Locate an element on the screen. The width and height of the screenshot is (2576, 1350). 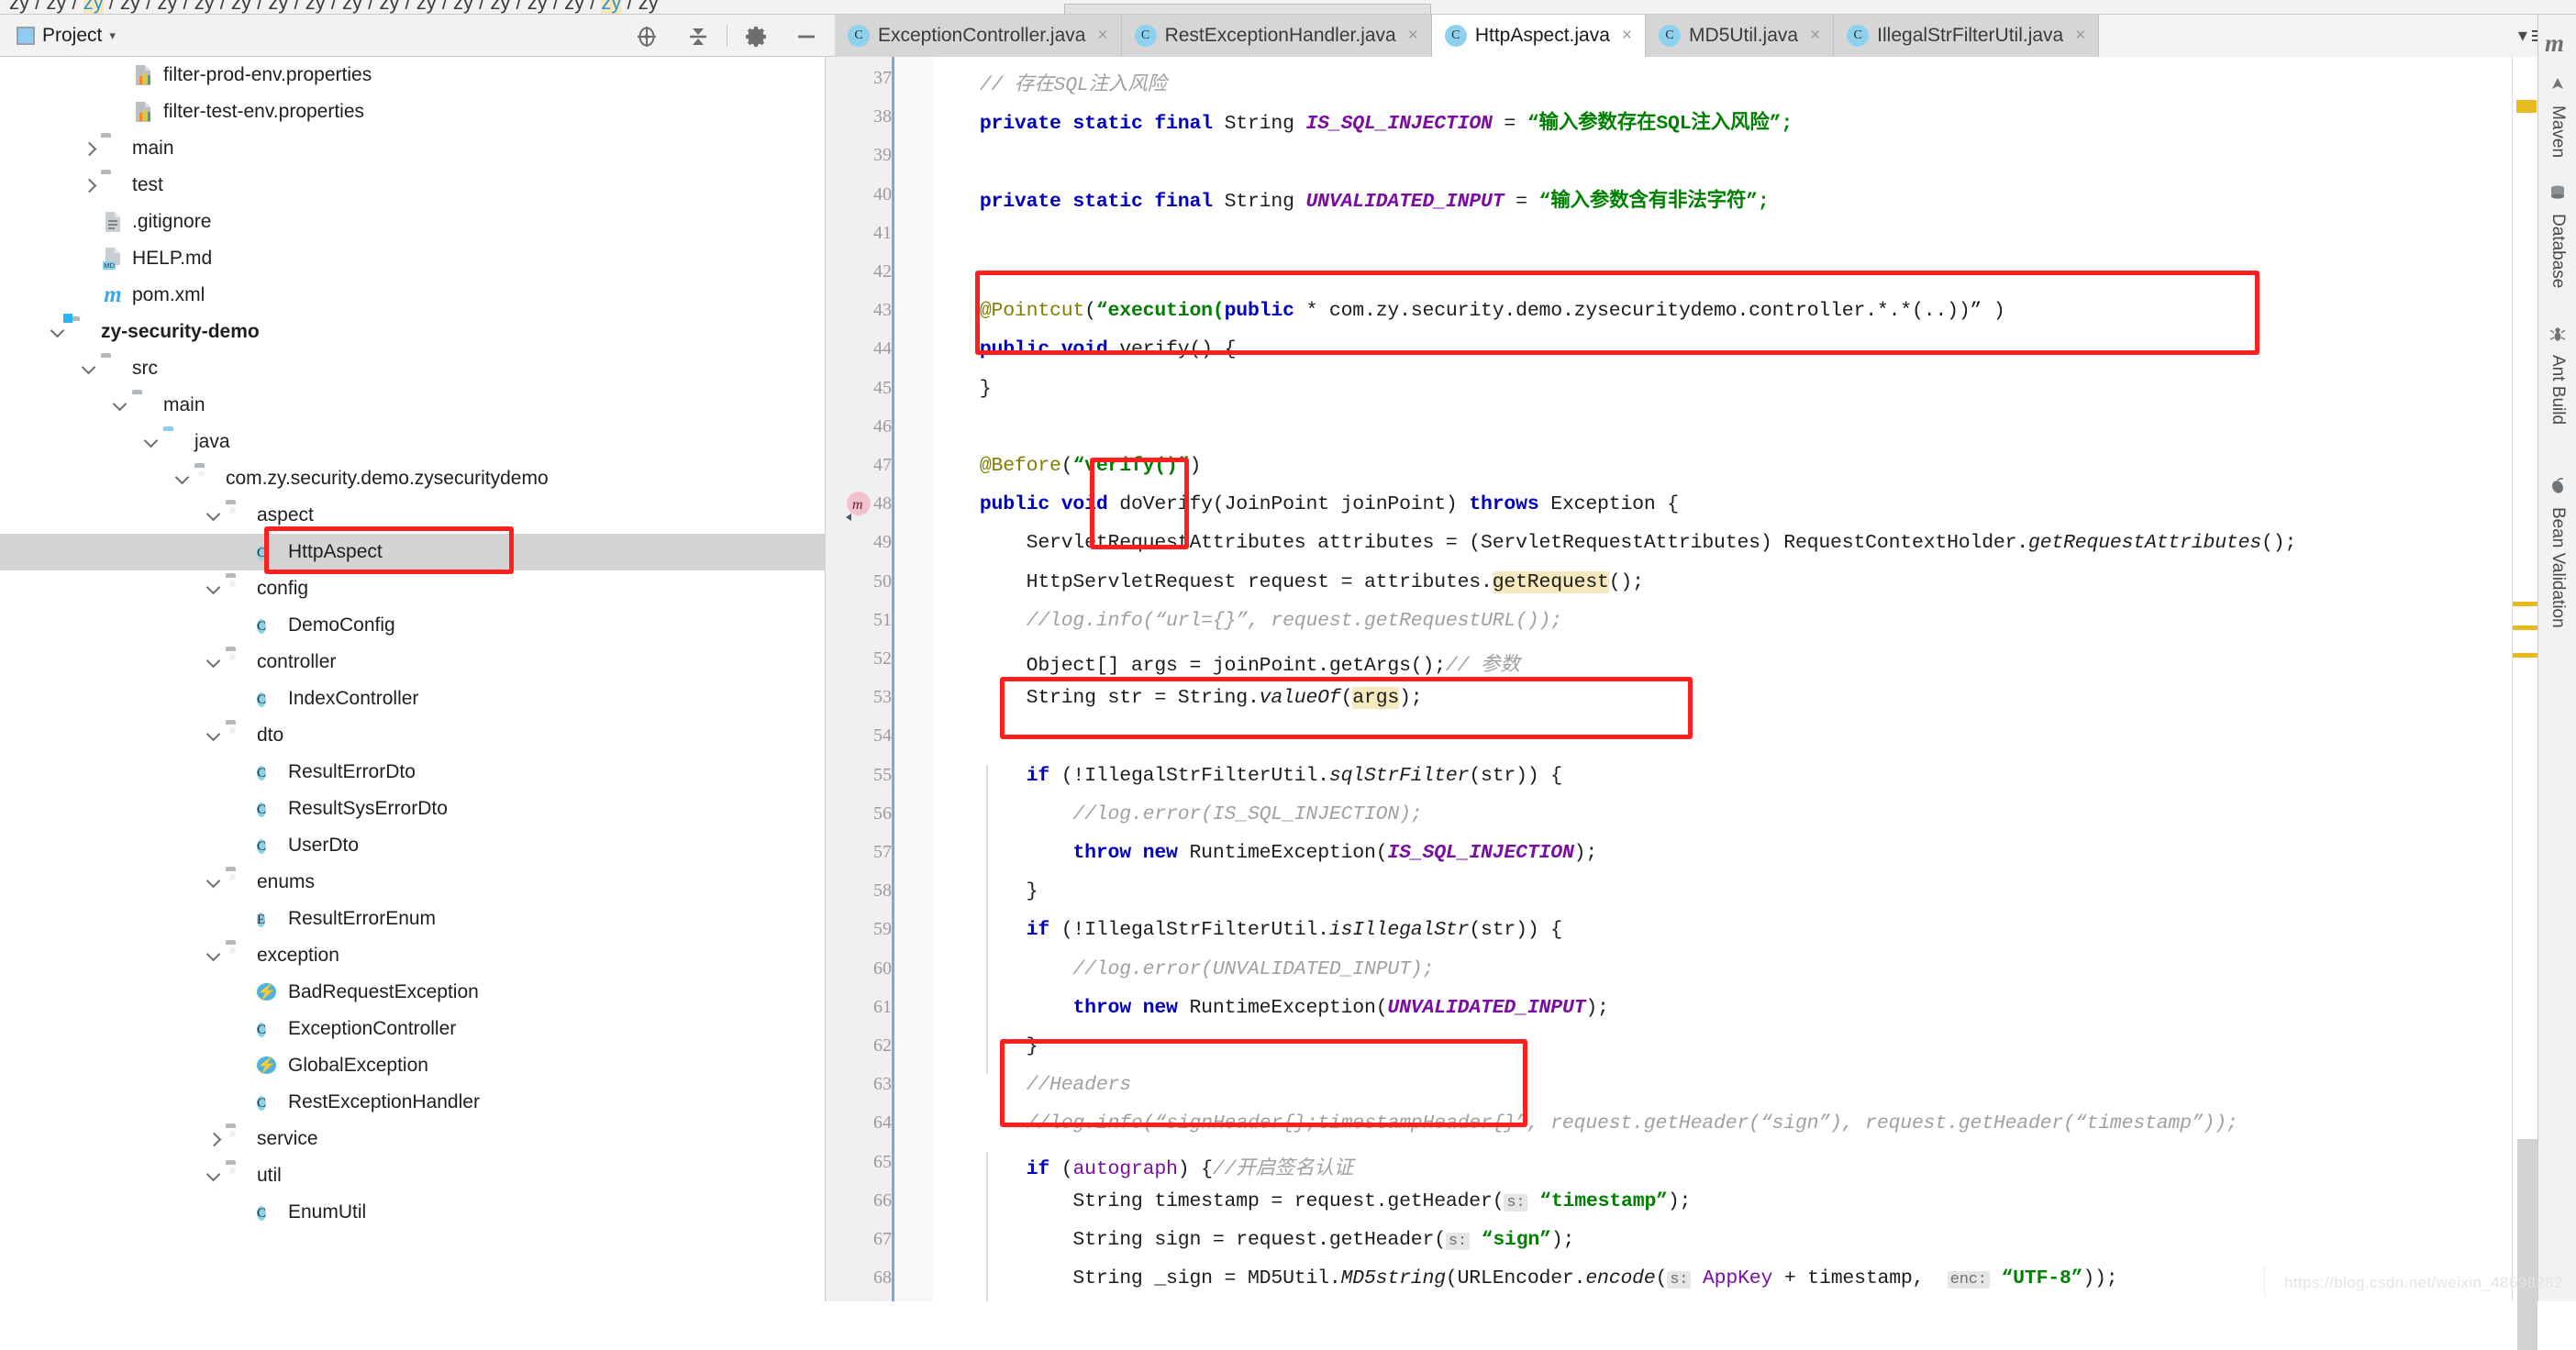
tree-item-globalexception: ⚡ GlobalException is located at coordinates (413, 1065).